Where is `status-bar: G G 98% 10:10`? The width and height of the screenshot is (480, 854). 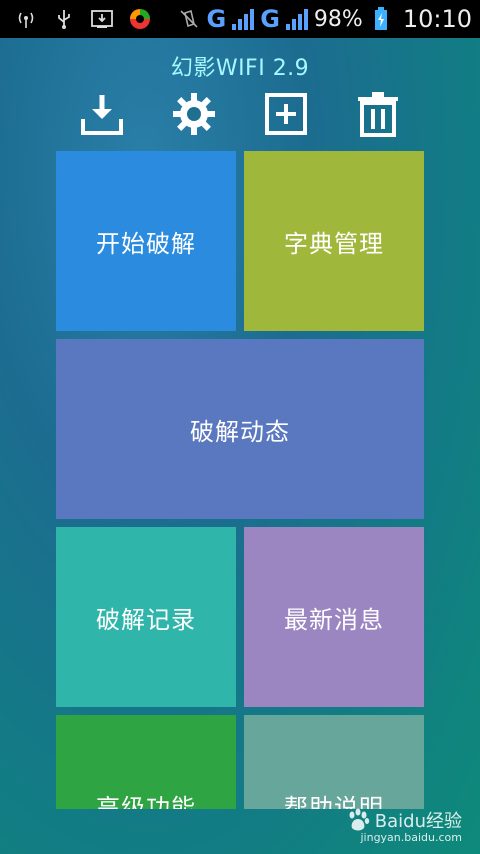 status-bar: G G 98% 10:10 is located at coordinates (240, 19).